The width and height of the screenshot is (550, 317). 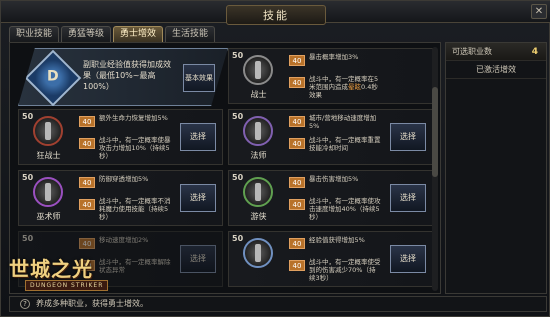 I want to click on effect-text: 战斗中，有一定概率在5米范围内造成晕眩0.4秒效果, so click(x=344, y=87).